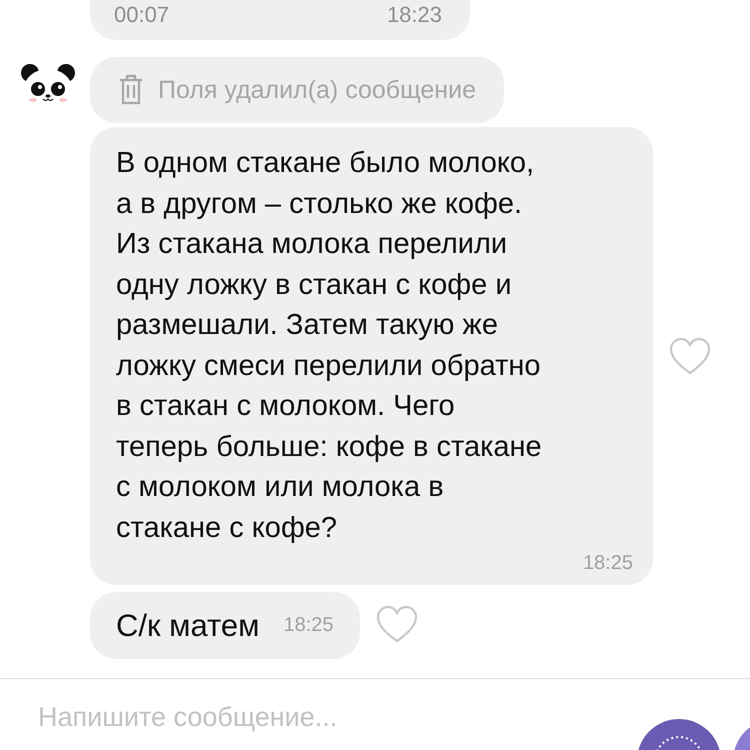 The image size is (750, 750). I want to click on deleted-notice: Поля удалил(а) сообщение, so click(317, 90).